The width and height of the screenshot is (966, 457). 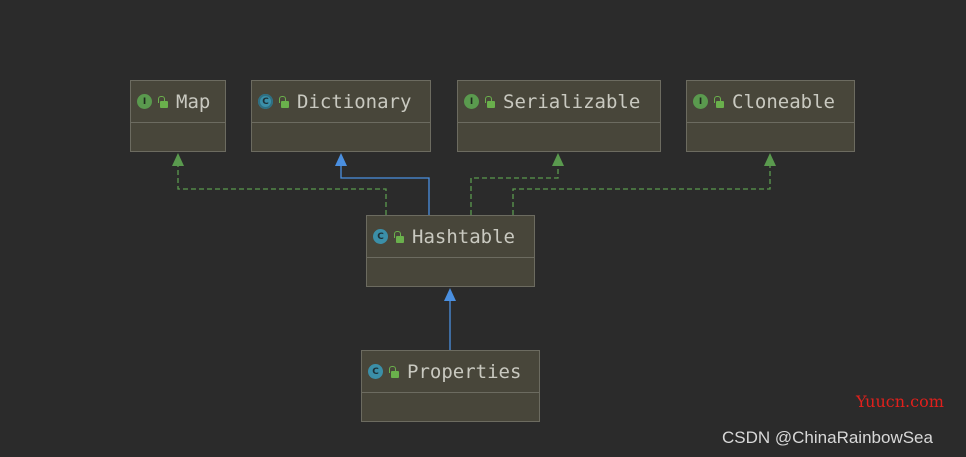 I want to click on node-properties-name: Properties, so click(x=464, y=371).